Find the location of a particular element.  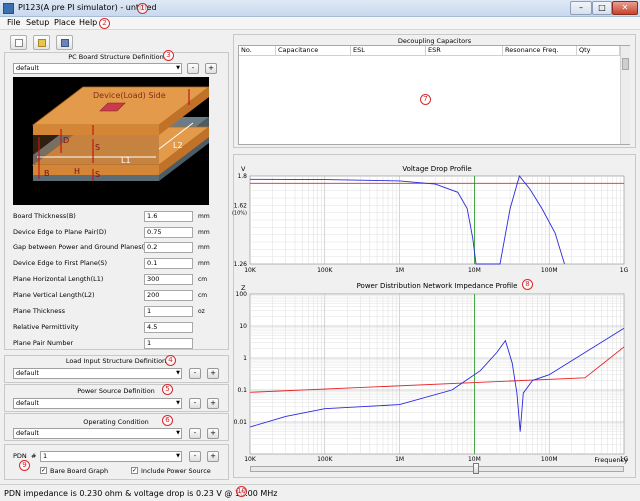

power-source-select: default ▼ is located at coordinates (97, 403).